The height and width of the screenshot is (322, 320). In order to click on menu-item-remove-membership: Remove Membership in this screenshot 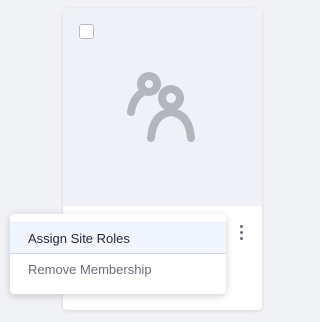, I will do `click(118, 270)`.